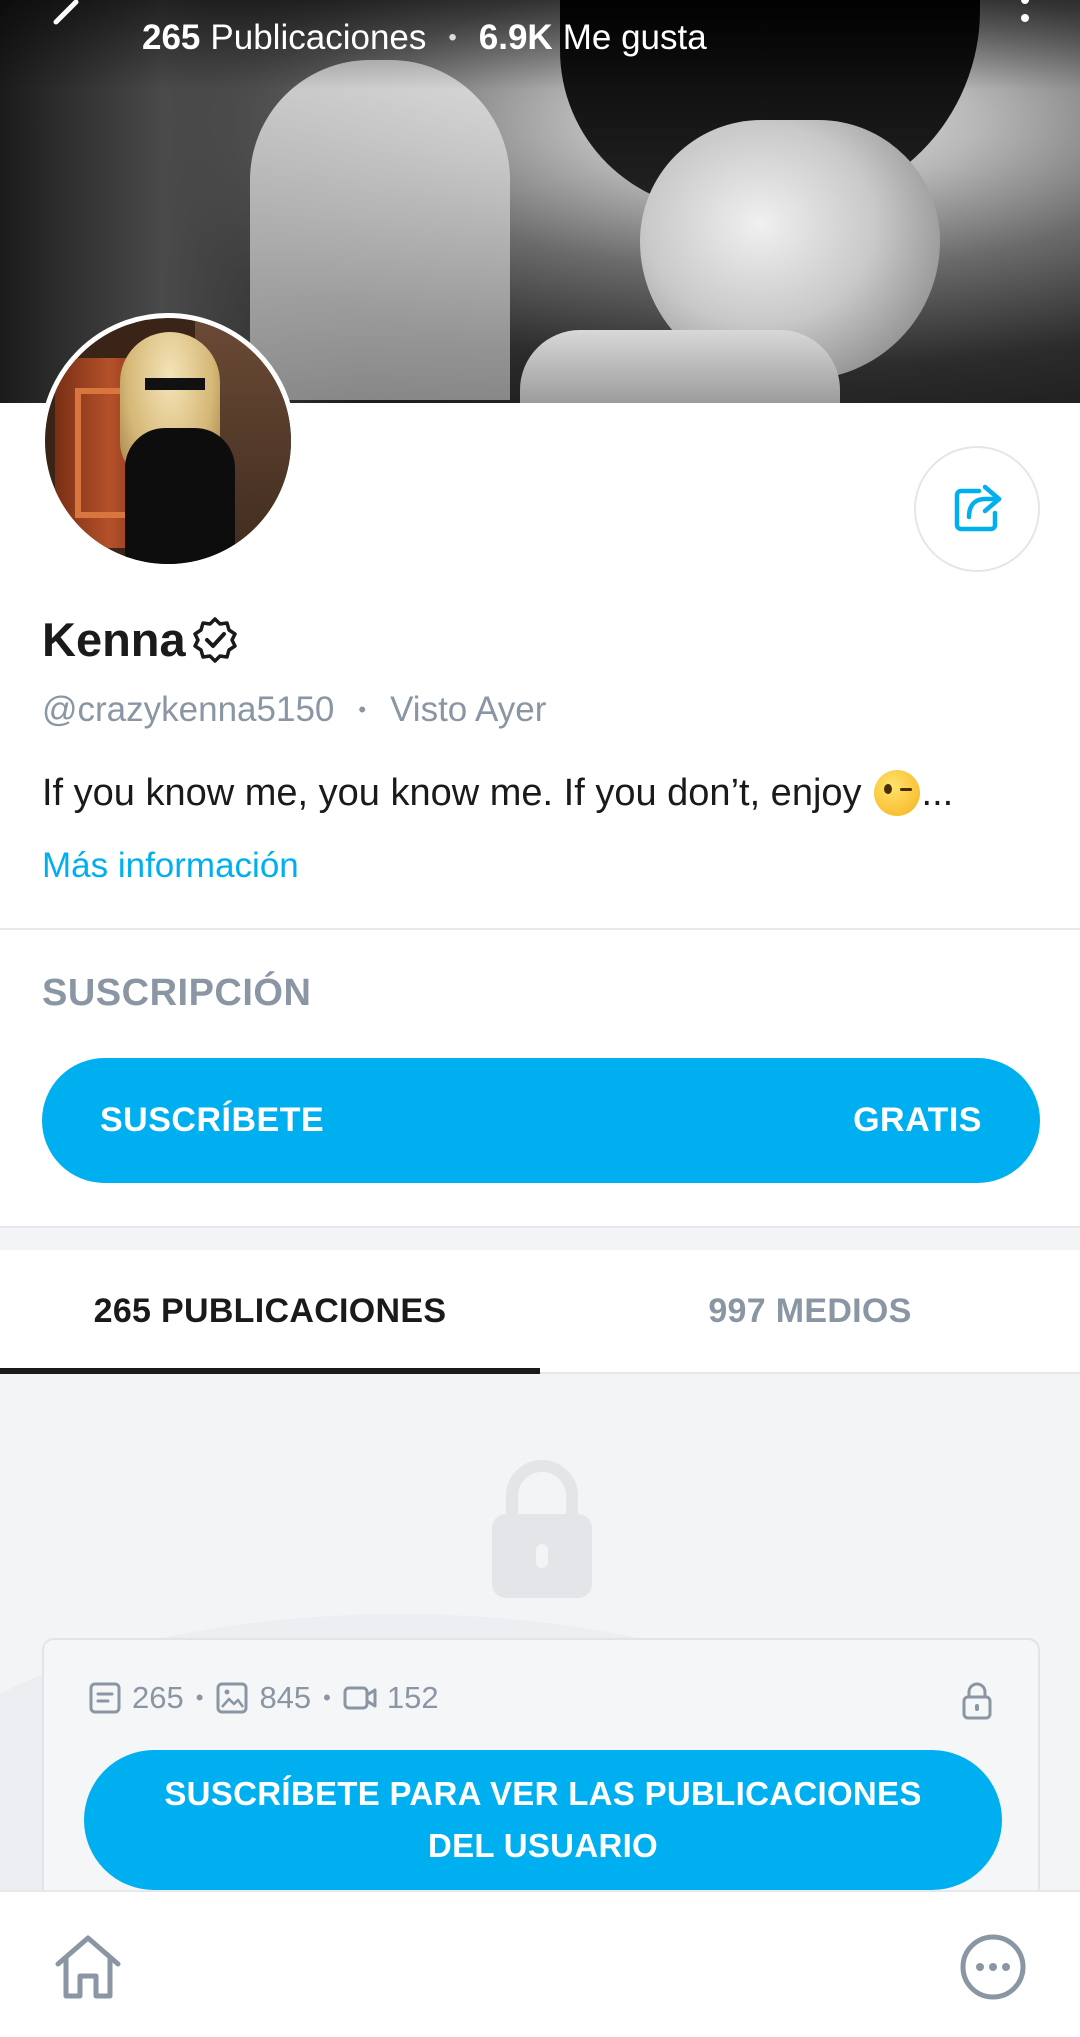 This screenshot has height=2037, width=1080. Describe the element at coordinates (171, 37) in the screenshot. I see `header-posts-count: 265` at that location.